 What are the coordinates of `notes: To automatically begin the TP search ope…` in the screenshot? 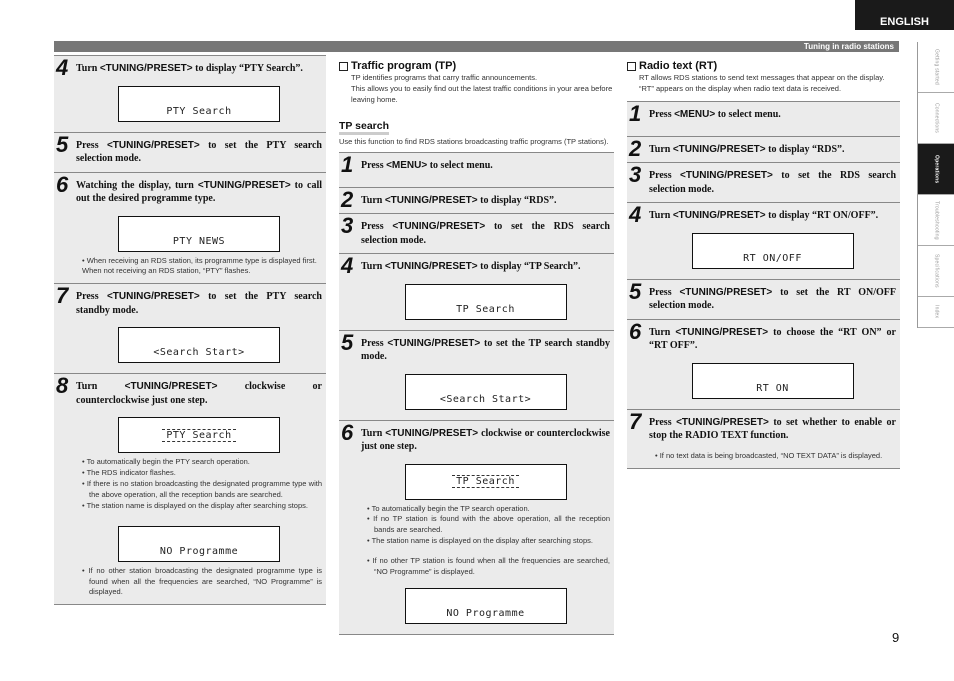 It's located at (485, 526).